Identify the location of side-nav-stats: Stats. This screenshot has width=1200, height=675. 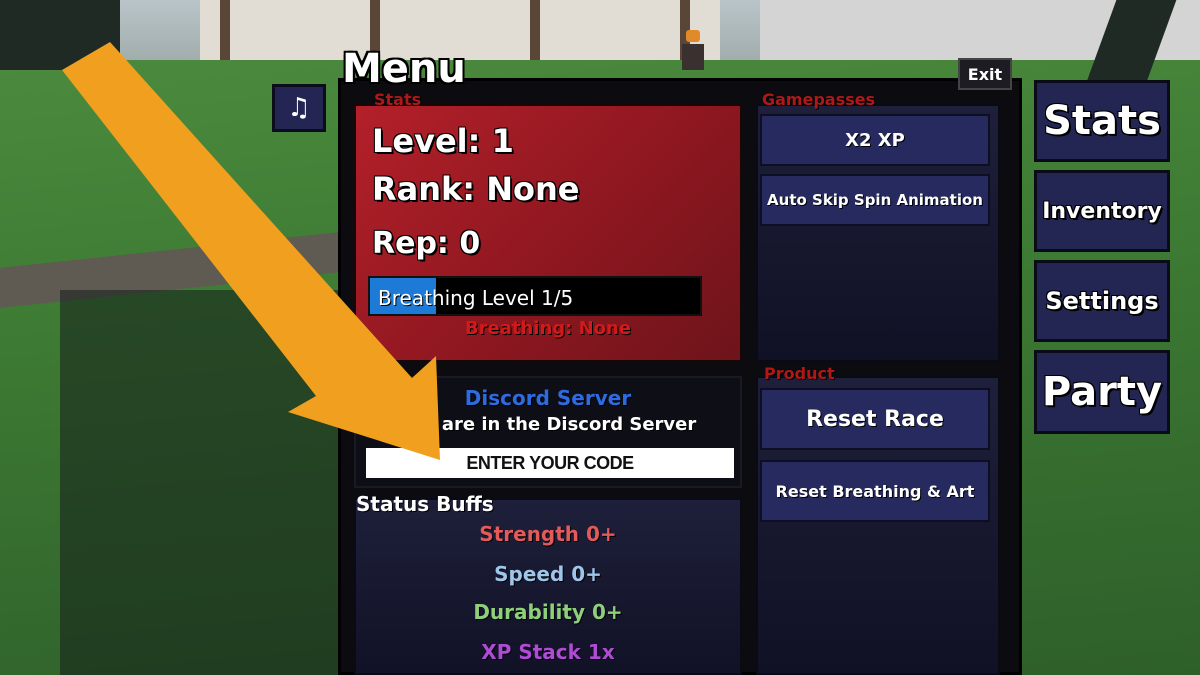
(1102, 121).